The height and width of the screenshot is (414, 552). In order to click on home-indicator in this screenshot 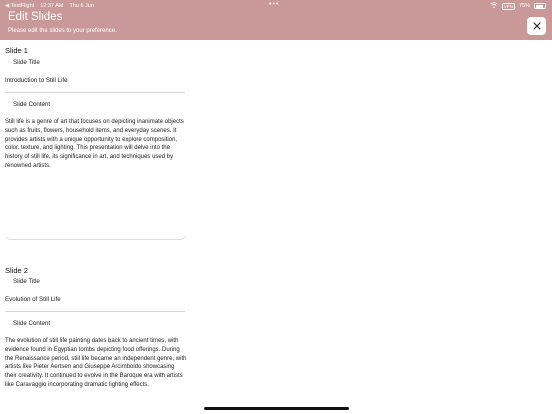, I will do `click(276, 408)`.